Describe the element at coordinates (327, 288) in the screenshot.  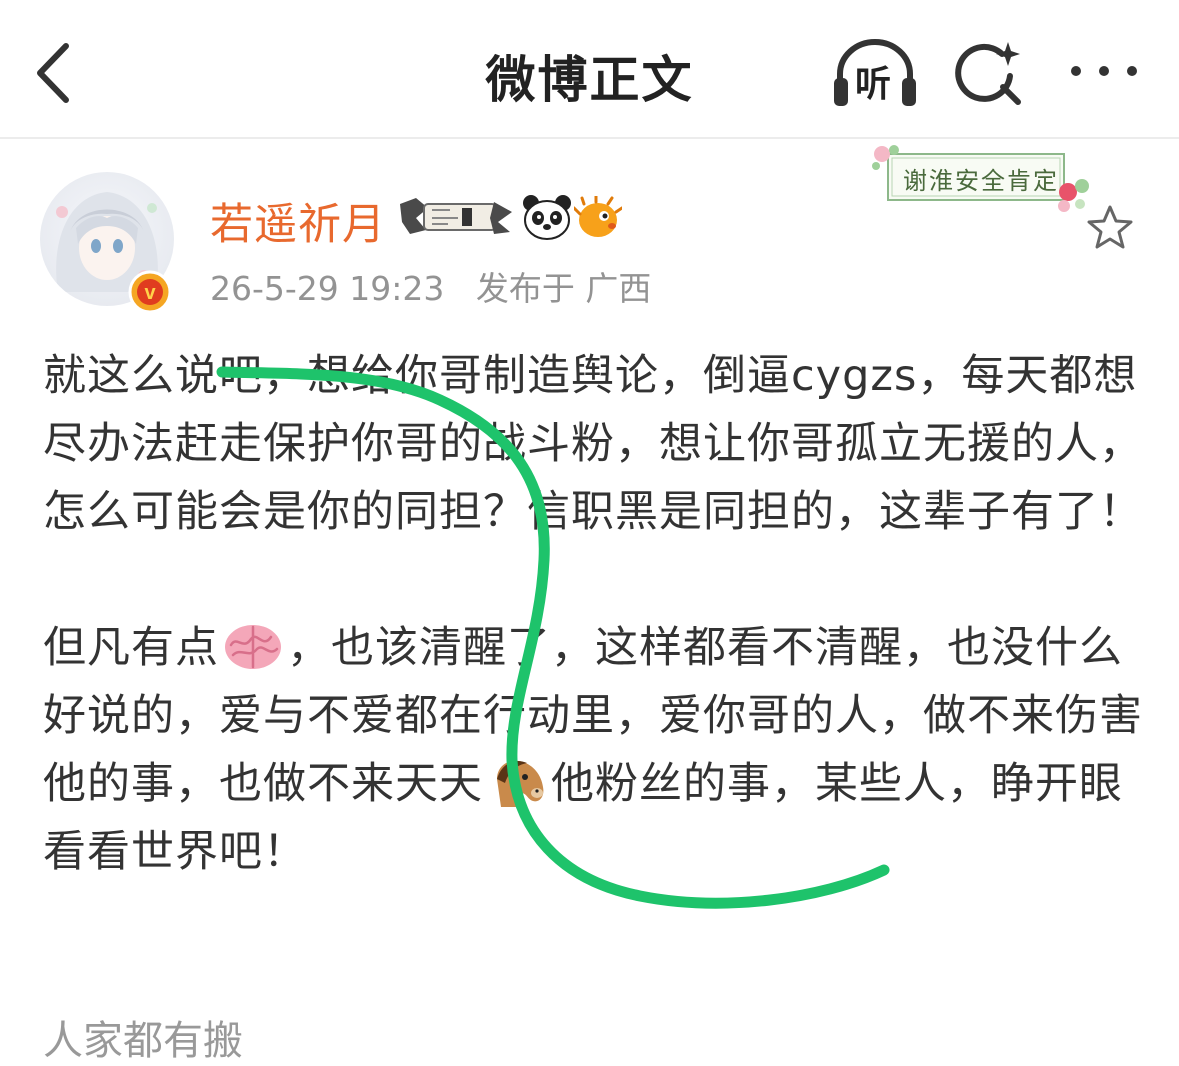
I see `post-timestamp: 26-5-29 19:23` at that location.